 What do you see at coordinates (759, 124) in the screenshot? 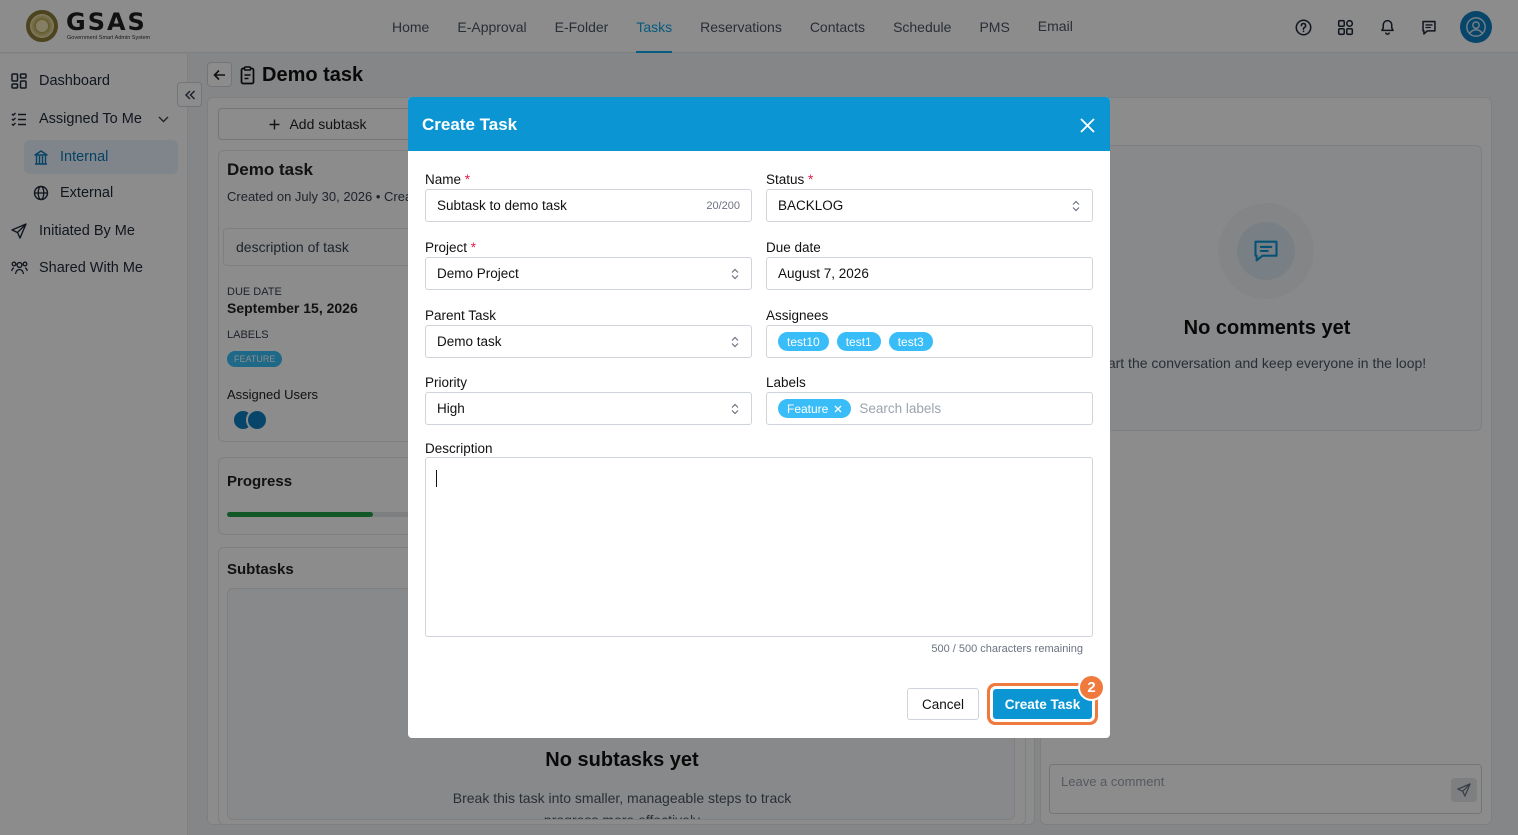
I see `modal-header: Create Task` at bounding box center [759, 124].